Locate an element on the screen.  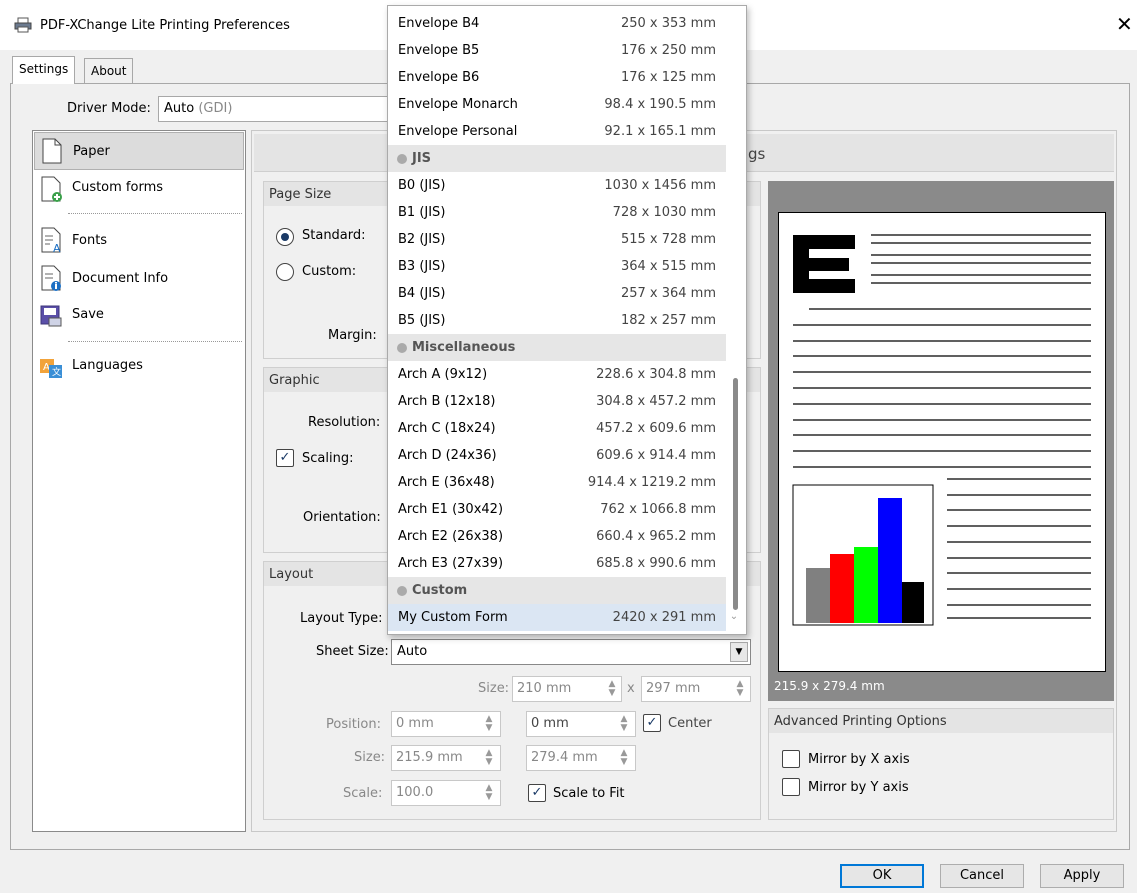
dropdown-option: Arch D (24x36) 609.6 x 914.4 mm is located at coordinates (557, 455).